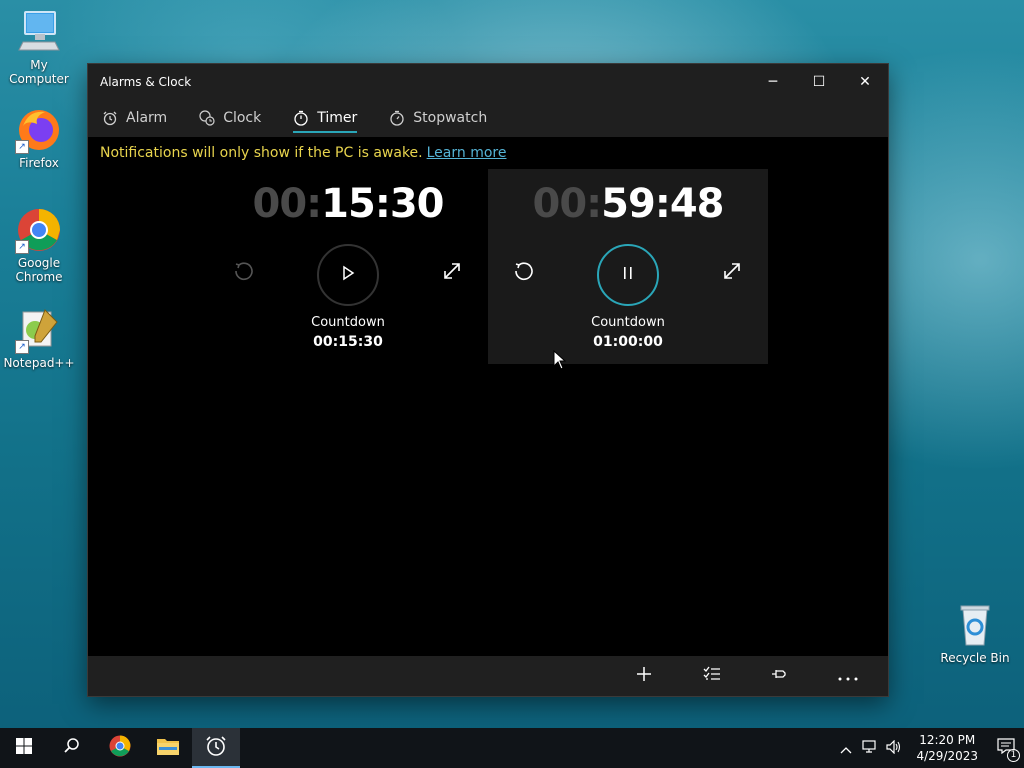 Image resolution: width=1024 pixels, height=768 pixels. What do you see at coordinates (146, 81) in the screenshot?
I see `window-title: Alarms & Clock` at bounding box center [146, 81].